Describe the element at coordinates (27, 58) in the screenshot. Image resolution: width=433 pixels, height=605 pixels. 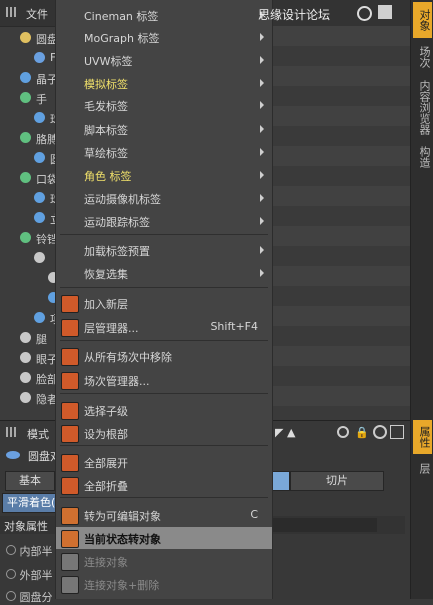
I see `tree-item: F` at that location.